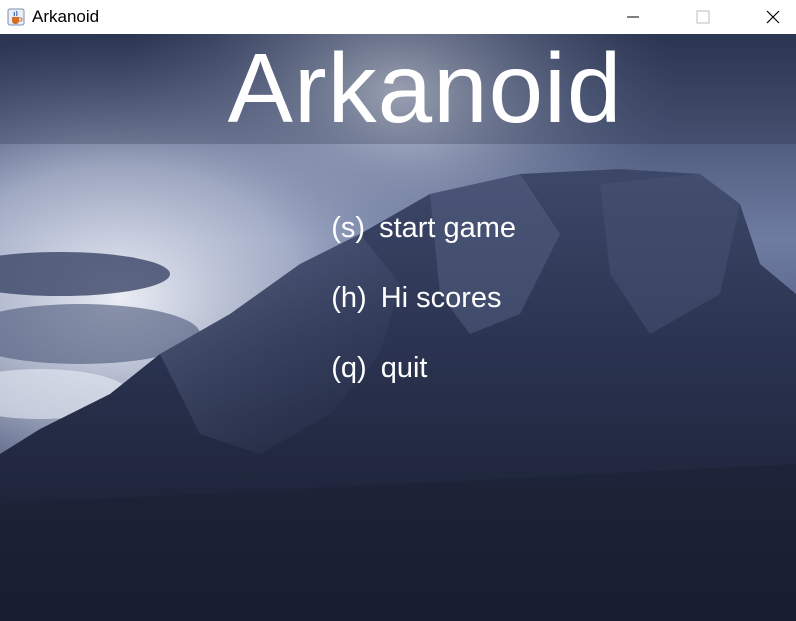 The width and height of the screenshot is (796, 621). What do you see at coordinates (633, 17) in the screenshot?
I see `minimize-icon` at bounding box center [633, 17].